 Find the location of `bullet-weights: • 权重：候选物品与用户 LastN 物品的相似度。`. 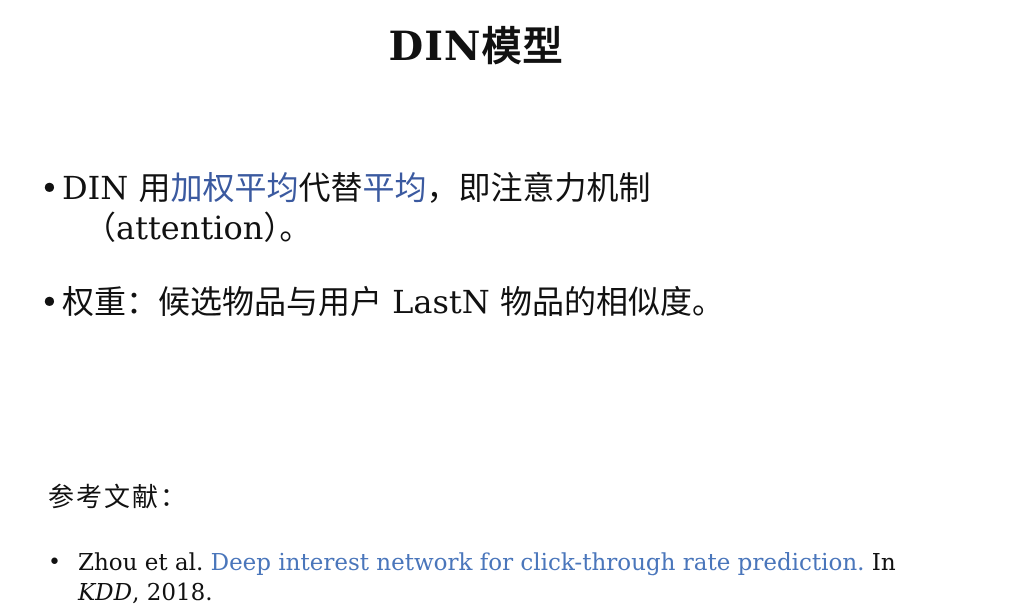

bullet-weights: • 权重：候选物品与用户 LastN 物品的相似度。 is located at coordinates (503, 302).